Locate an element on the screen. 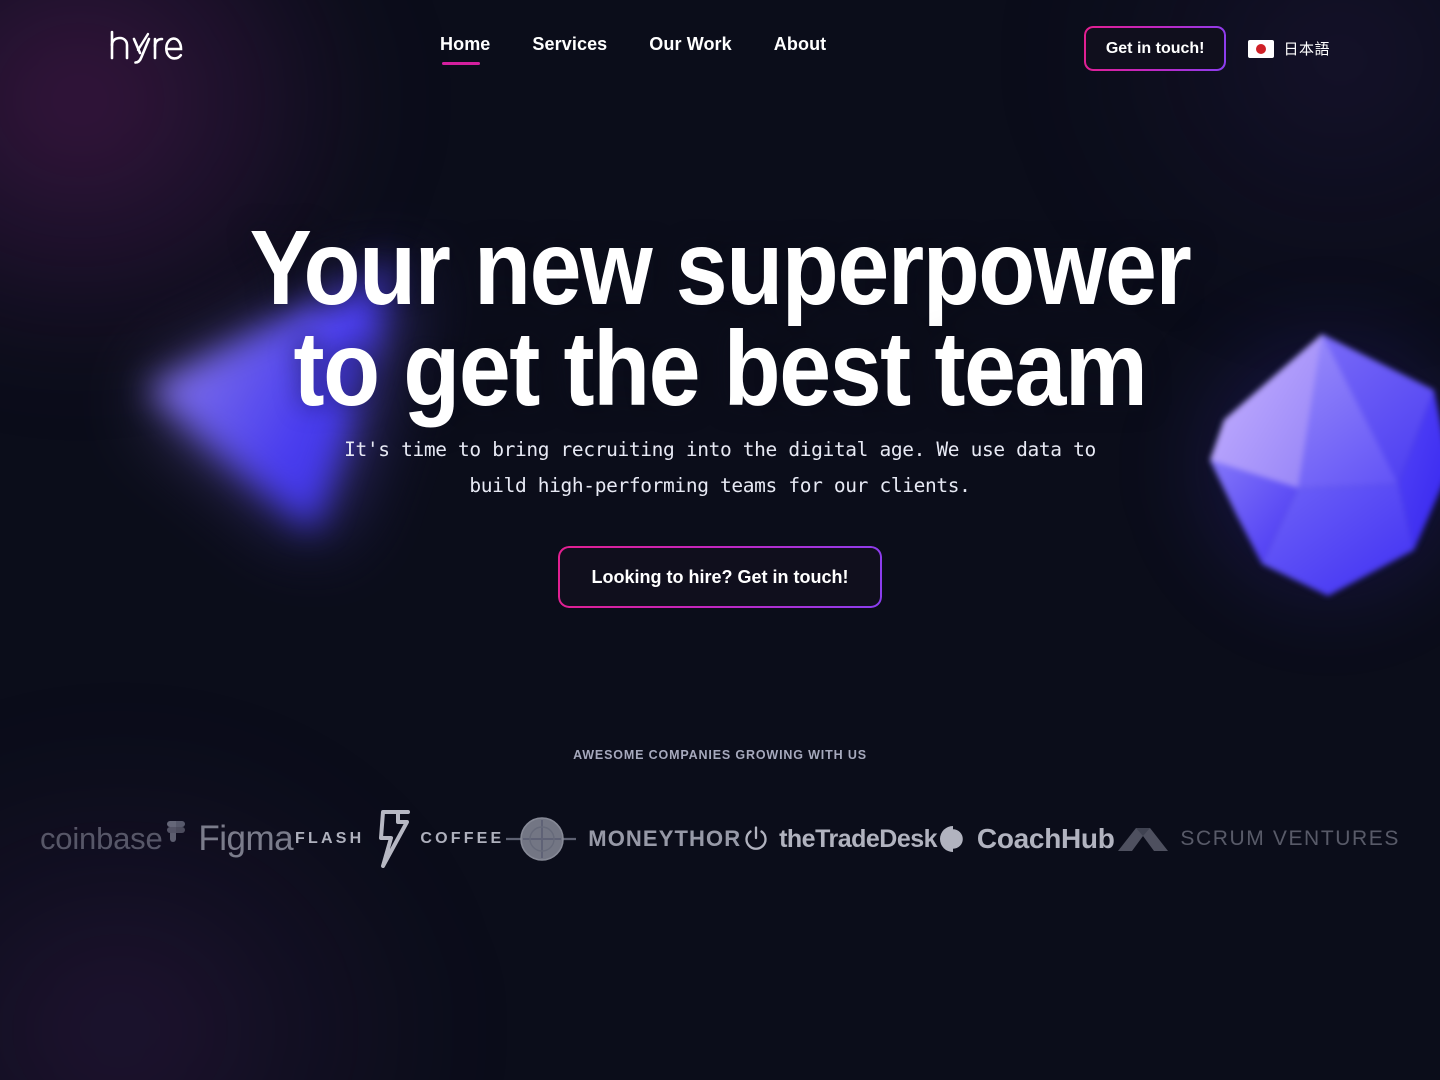  coachhub-wordmark: CoachHub is located at coordinates (1045, 838).